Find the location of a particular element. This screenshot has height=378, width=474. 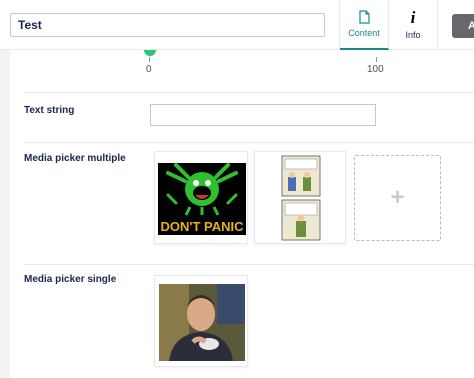

add-media-button: + is located at coordinates (397, 198).